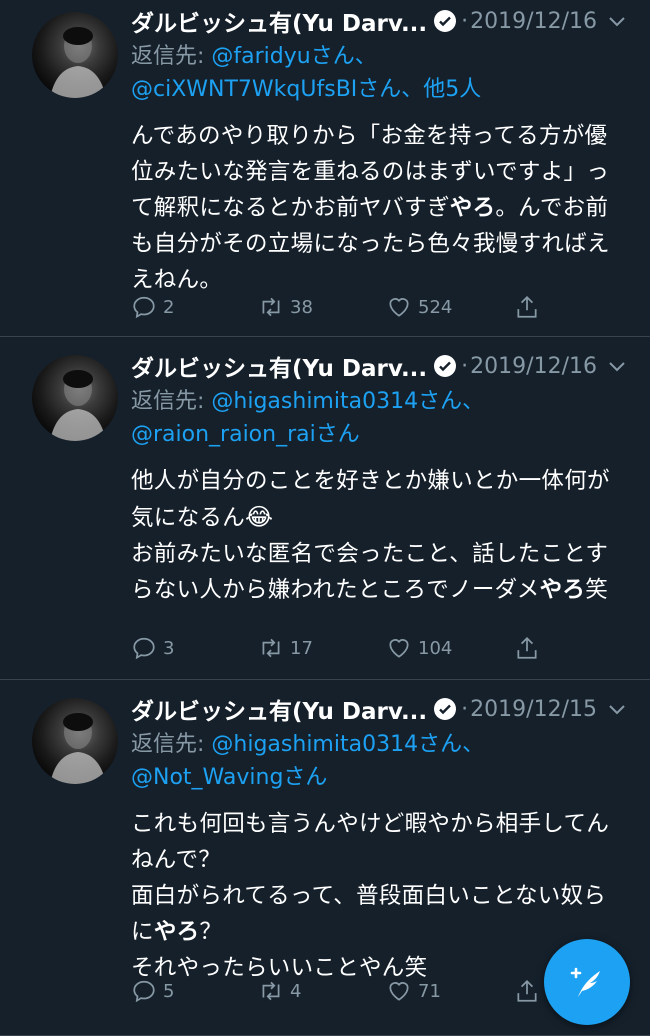  I want to click on reply-count: 3, so click(169, 648).